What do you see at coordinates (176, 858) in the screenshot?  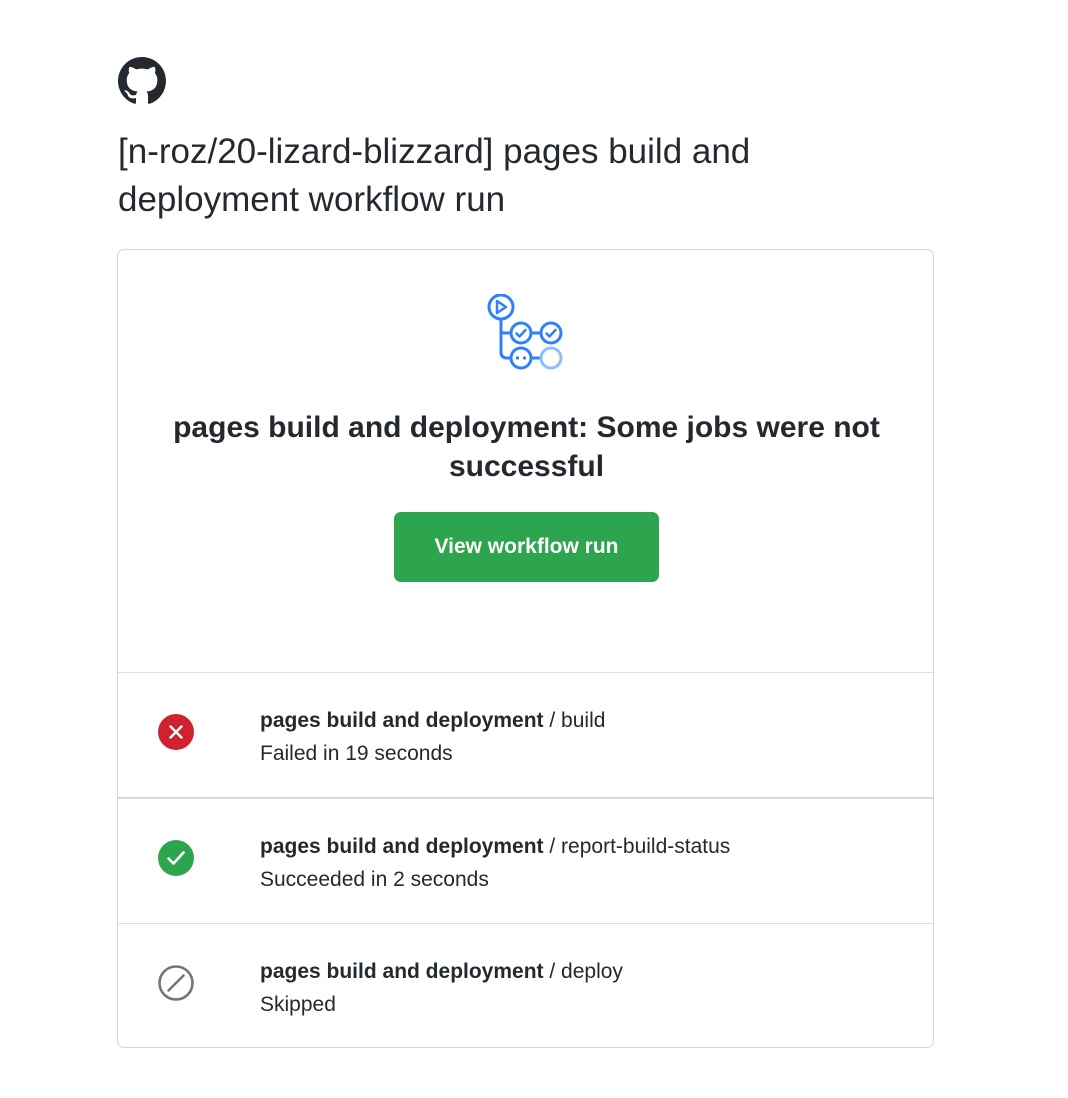 I see `success-check-circle-icon` at bounding box center [176, 858].